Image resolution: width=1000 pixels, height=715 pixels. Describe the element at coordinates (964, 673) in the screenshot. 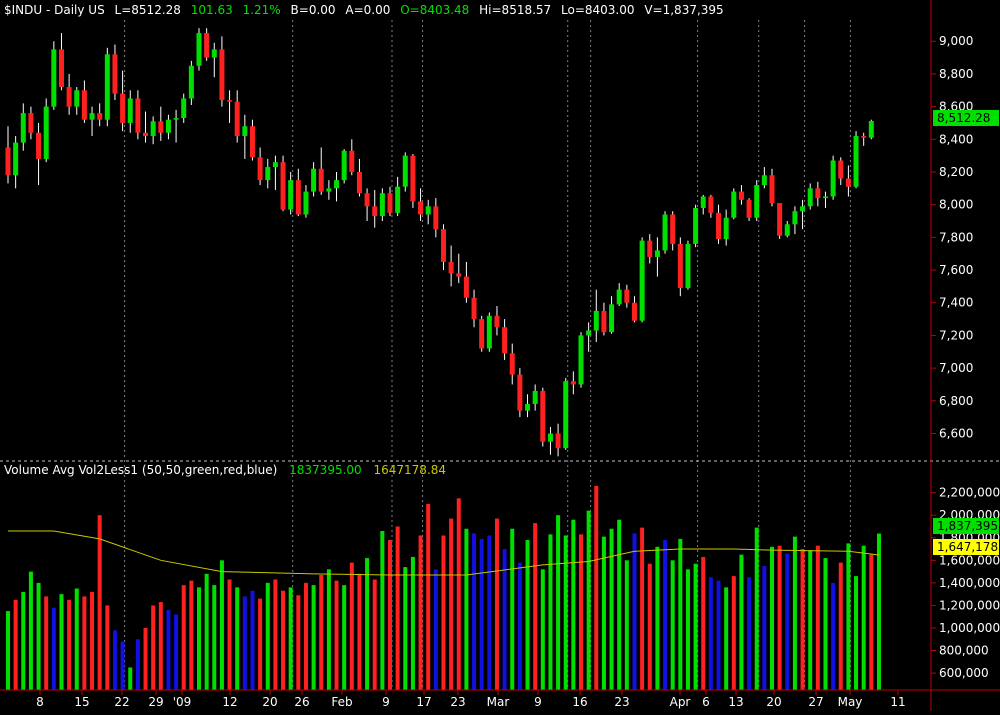

I see `volume-tick-label: 600,000` at that location.